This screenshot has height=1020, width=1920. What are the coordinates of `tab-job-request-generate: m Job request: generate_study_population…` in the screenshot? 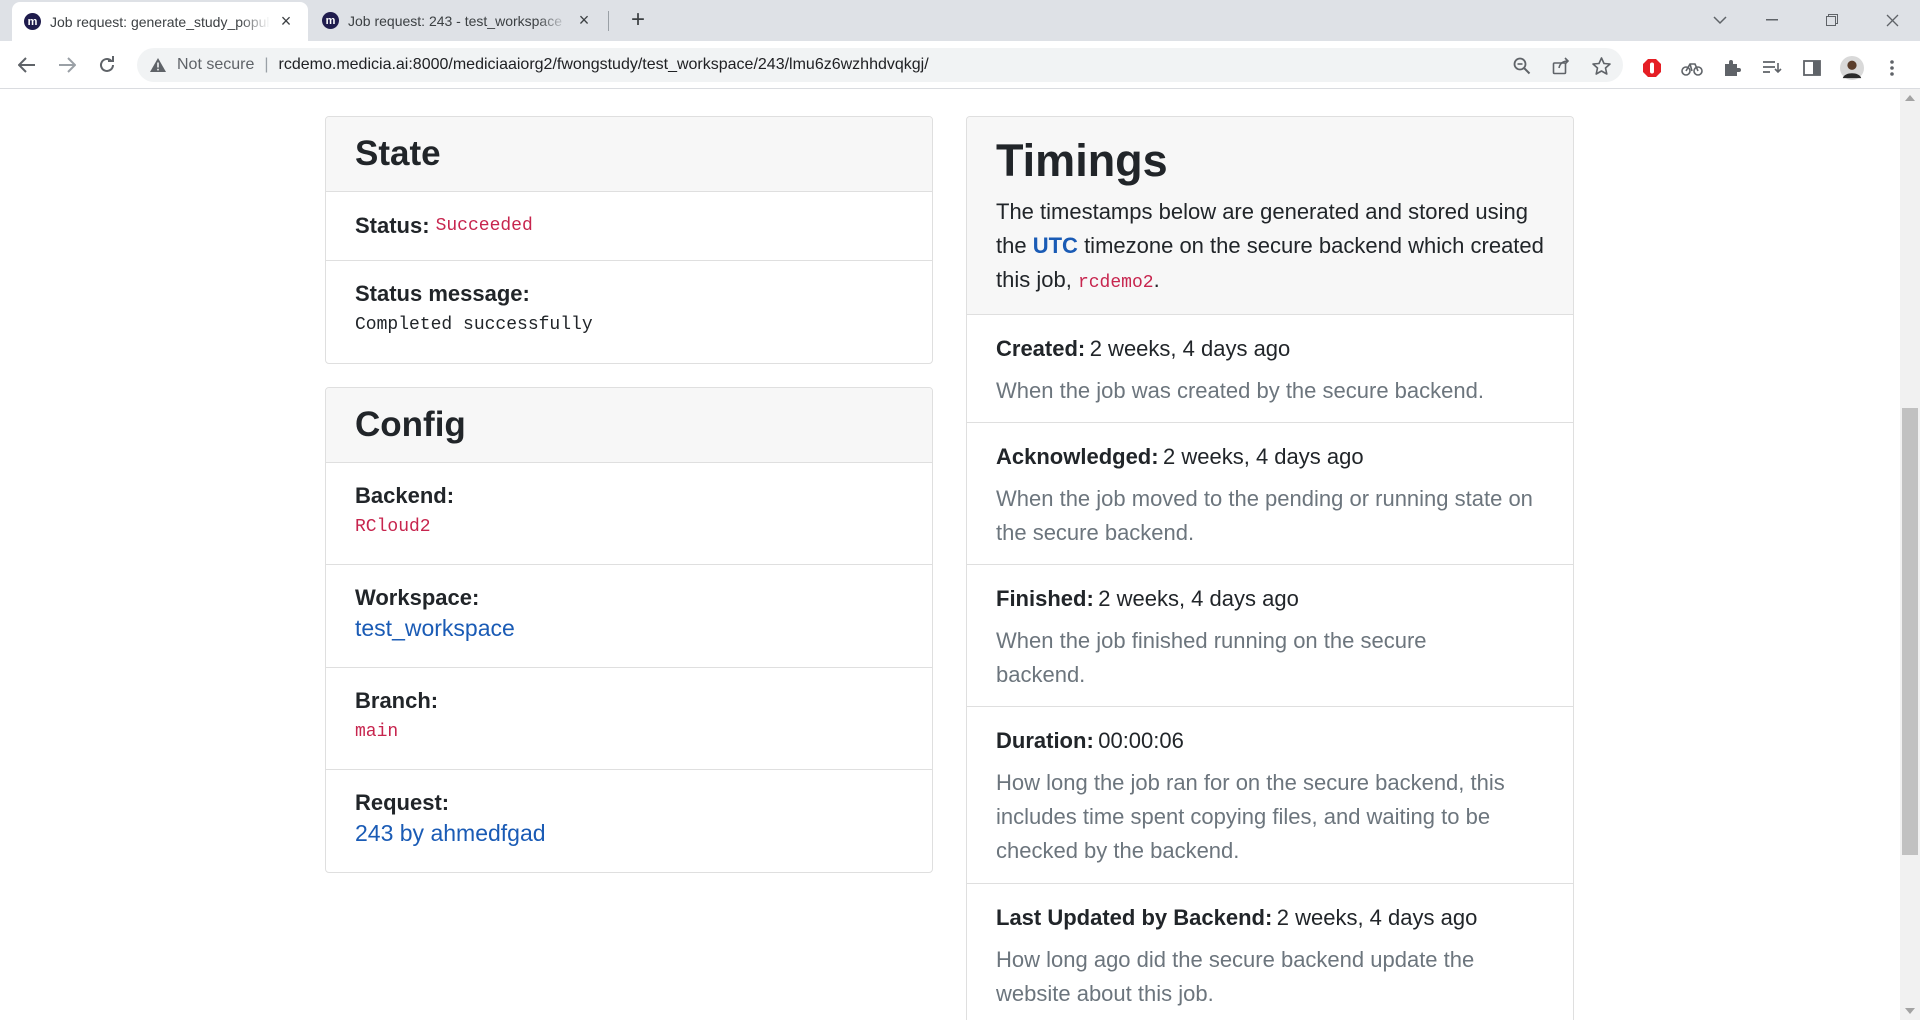 It's located at (160, 21).